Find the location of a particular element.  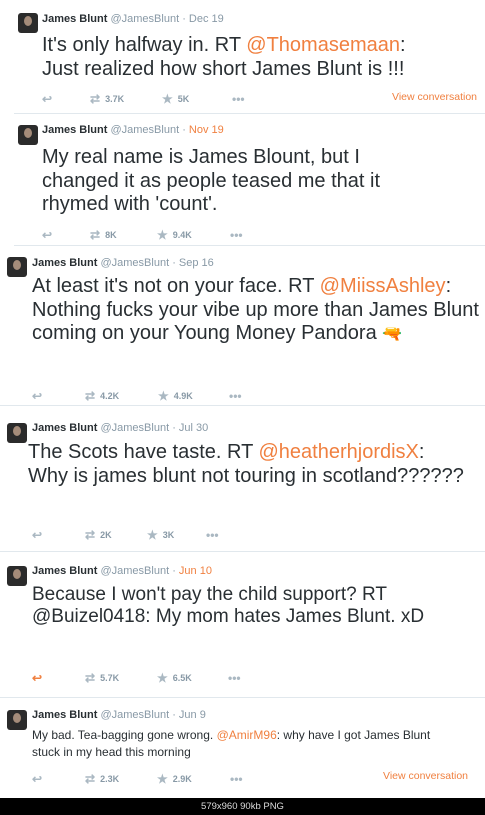

mention-link: @MiissAshley is located at coordinates (383, 286).